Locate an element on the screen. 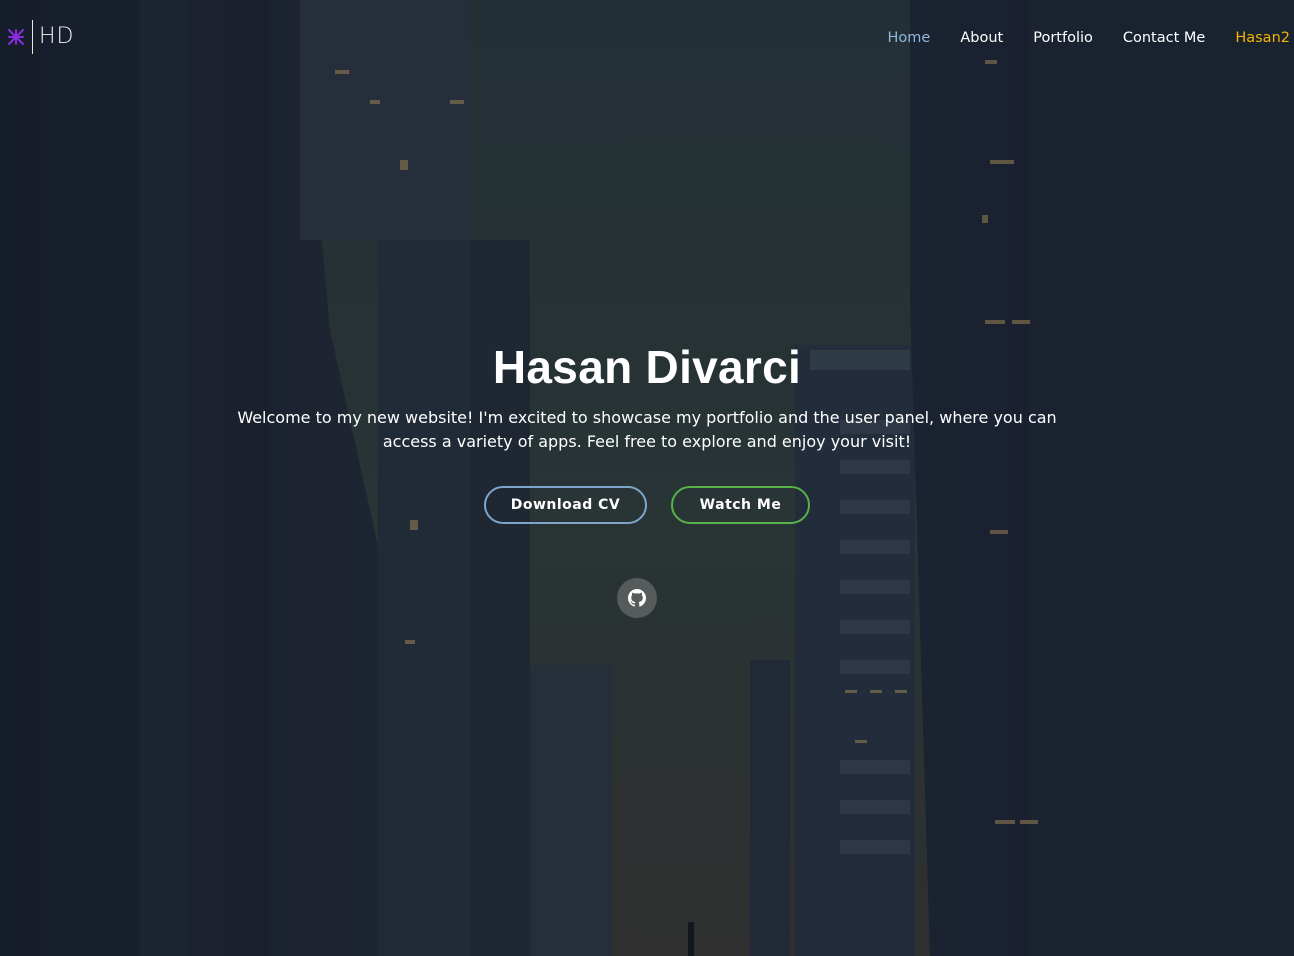  github-link is located at coordinates (637, 598).